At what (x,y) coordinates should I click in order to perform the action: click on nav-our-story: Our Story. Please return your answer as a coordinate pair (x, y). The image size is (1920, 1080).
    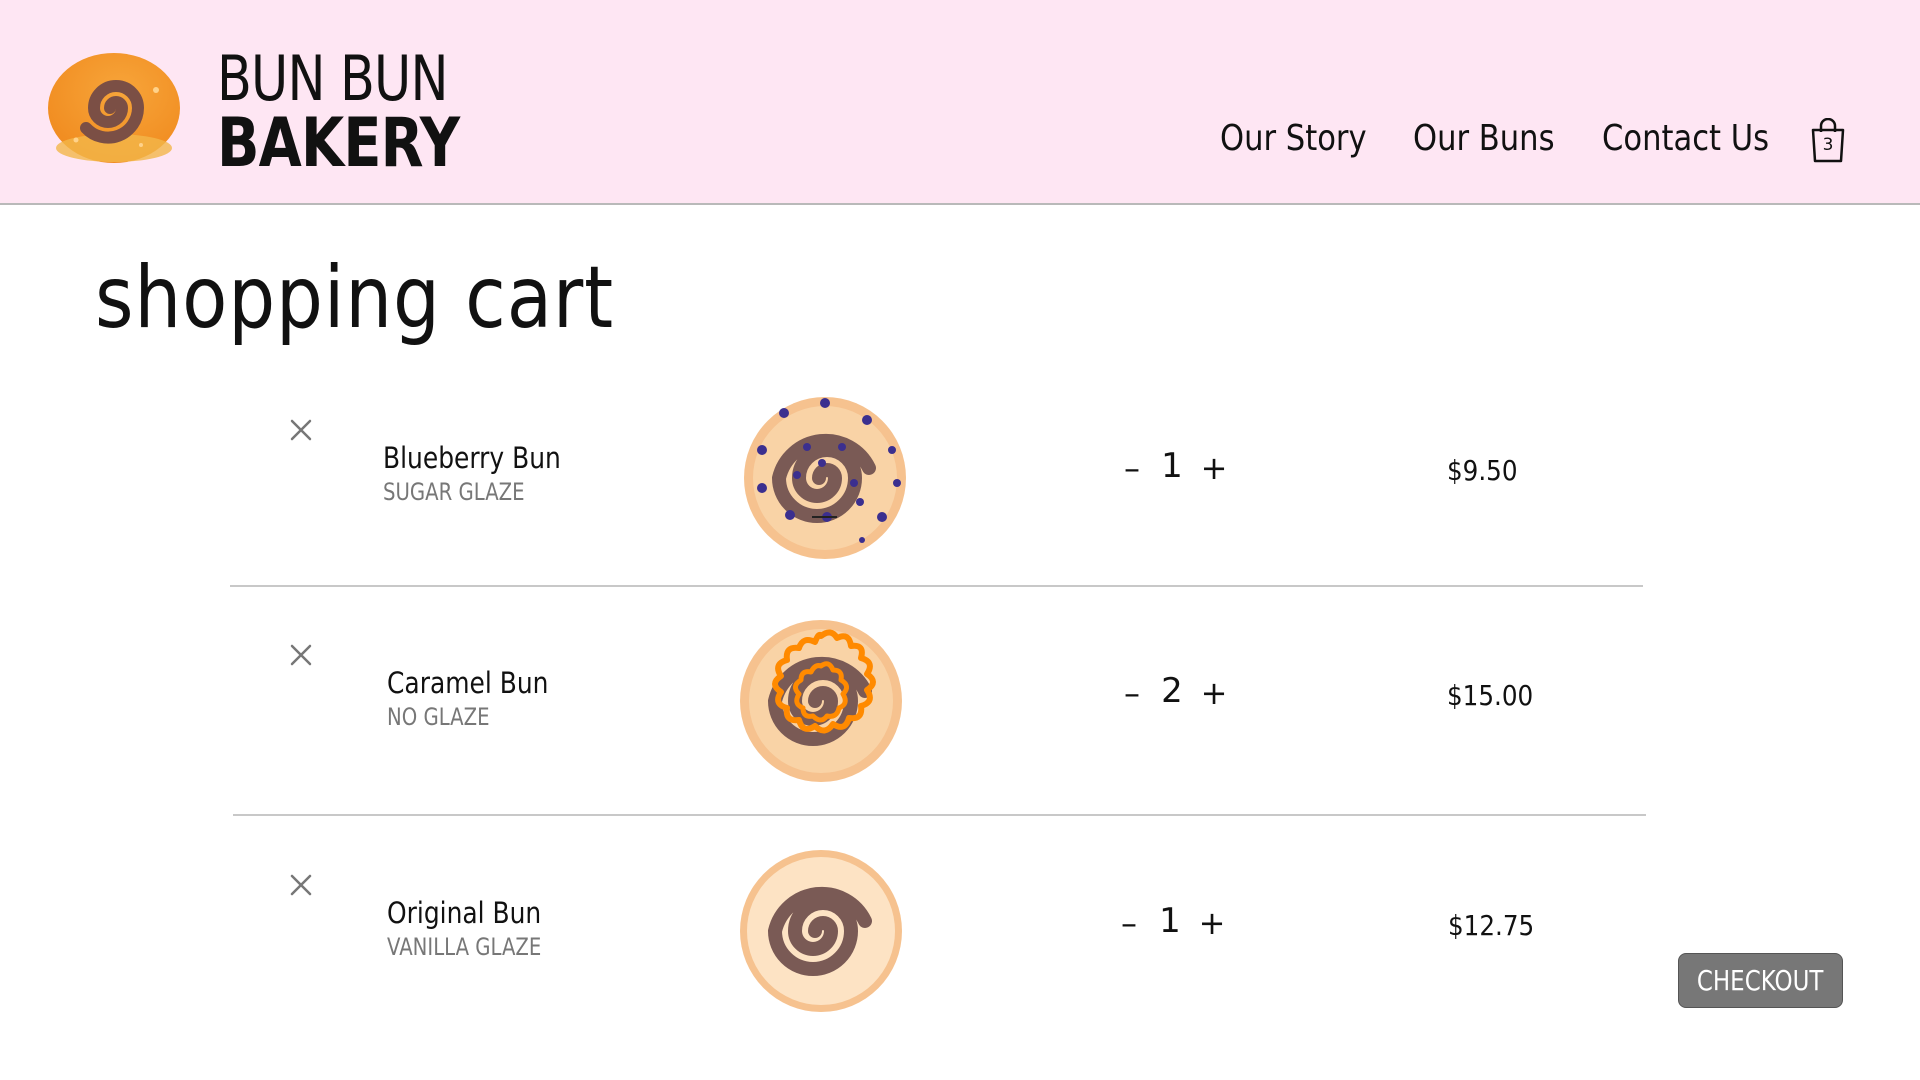
    Looking at the image, I should click on (1293, 138).